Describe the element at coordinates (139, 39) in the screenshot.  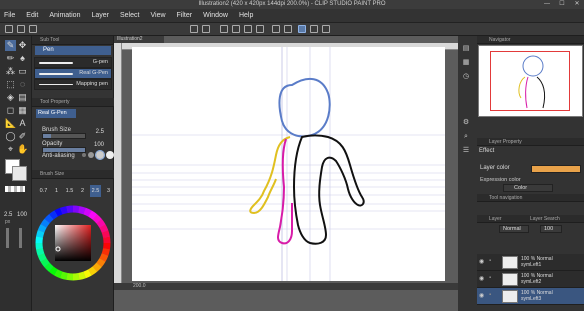
I see `canvas-tab: Illustration2` at that location.